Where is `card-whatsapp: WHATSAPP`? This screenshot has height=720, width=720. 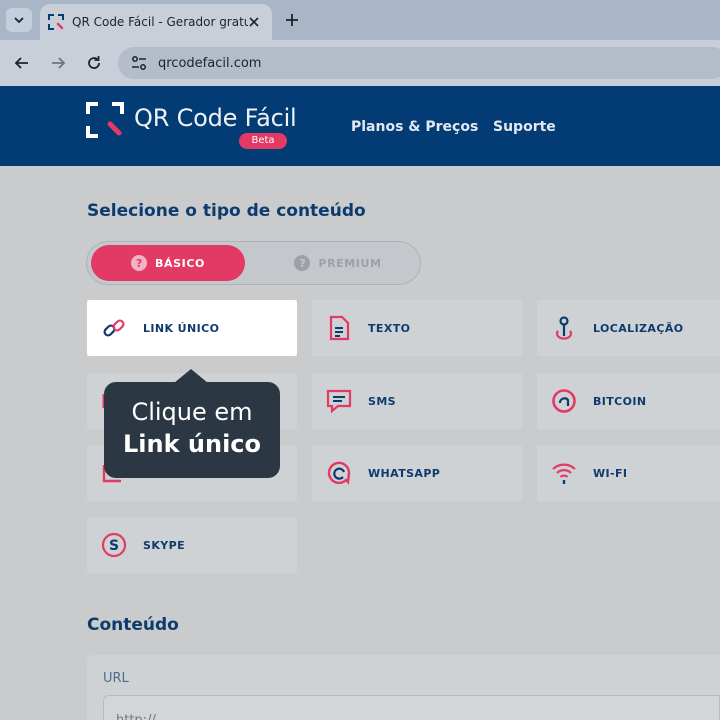 card-whatsapp: WHATSAPP is located at coordinates (417, 473).